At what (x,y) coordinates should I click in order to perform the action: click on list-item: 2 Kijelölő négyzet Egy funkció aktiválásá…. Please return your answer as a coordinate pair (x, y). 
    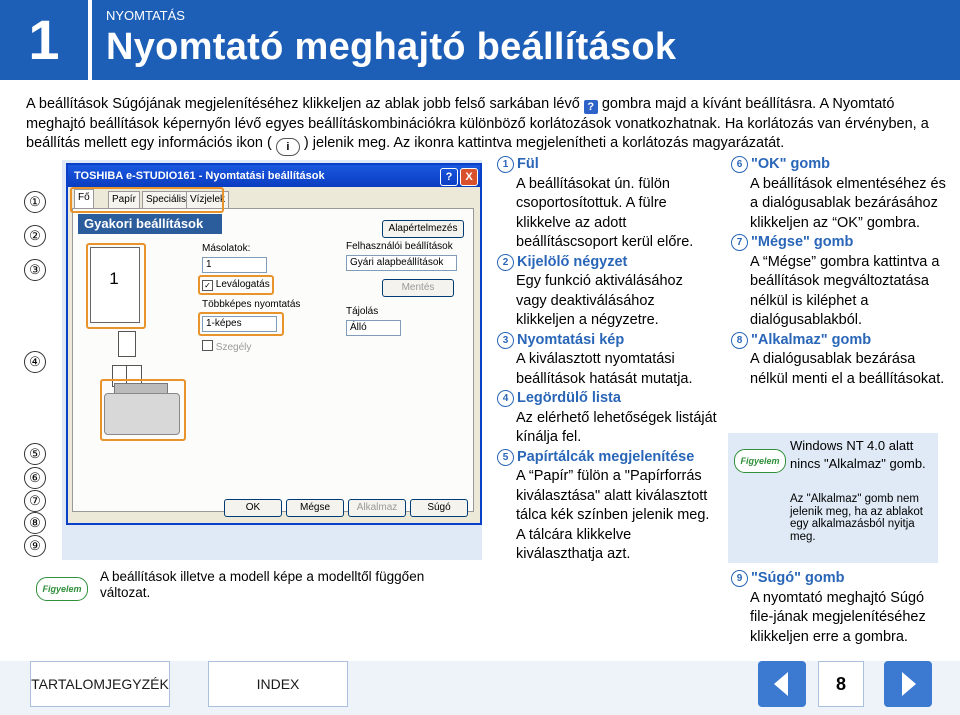
    Looking at the image, I should click on (607, 292).